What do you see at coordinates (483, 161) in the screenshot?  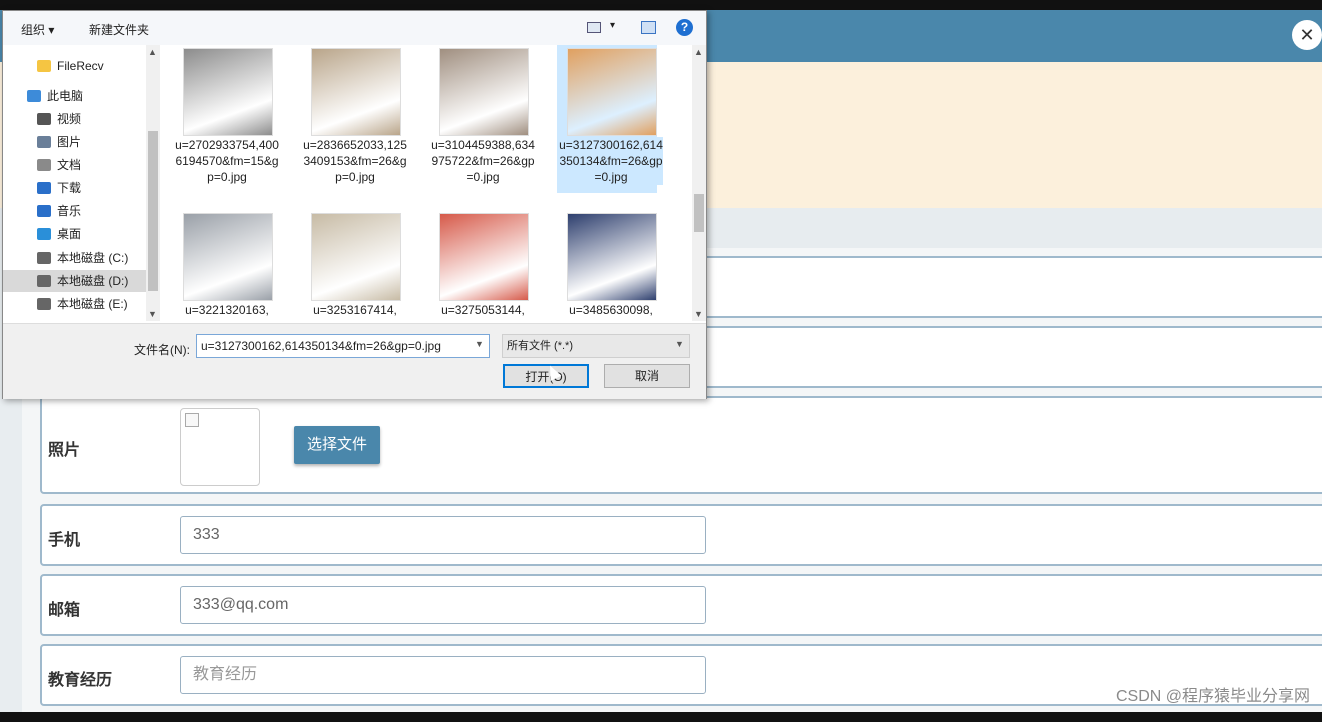 I see `file-name: u=3104459388,634975722&fm=26&gp=0.jpg` at bounding box center [483, 161].